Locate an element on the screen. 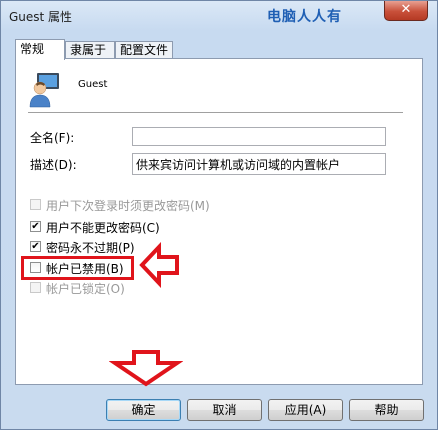  fullname-label: 全名(F): is located at coordinates (52, 138).